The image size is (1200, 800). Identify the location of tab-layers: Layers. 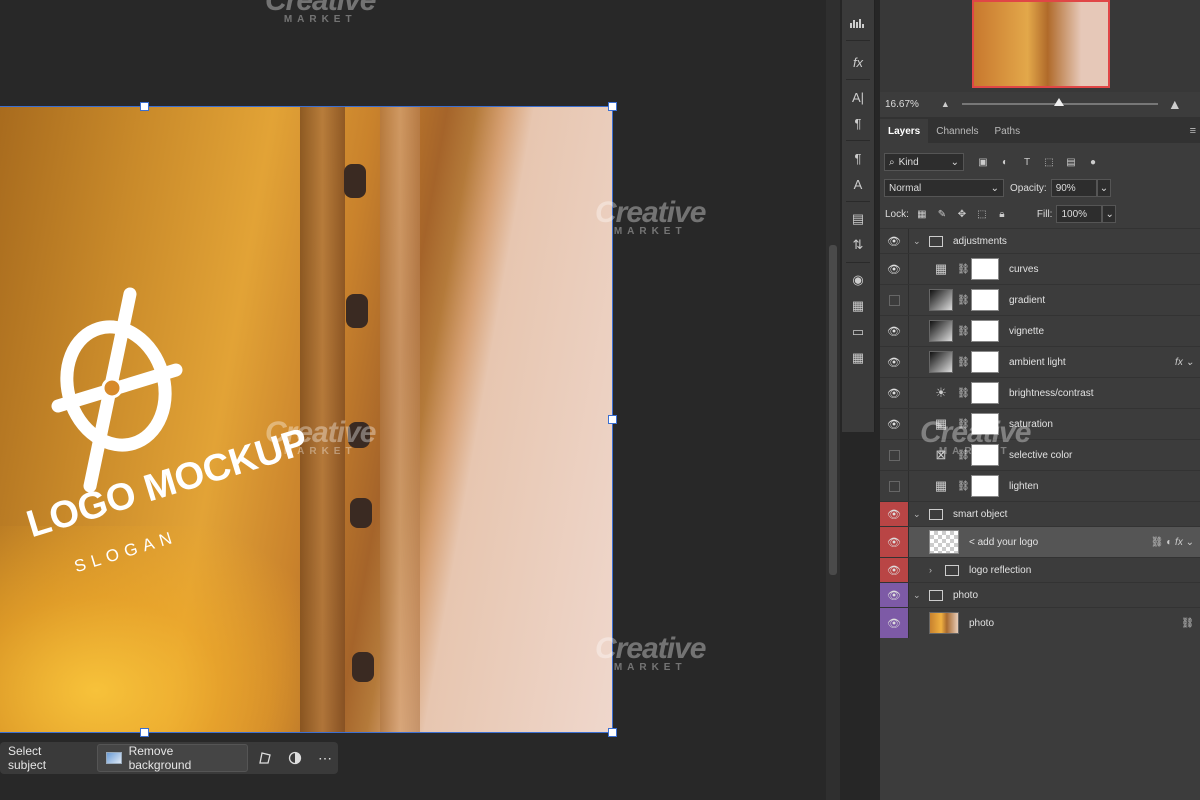
(904, 131).